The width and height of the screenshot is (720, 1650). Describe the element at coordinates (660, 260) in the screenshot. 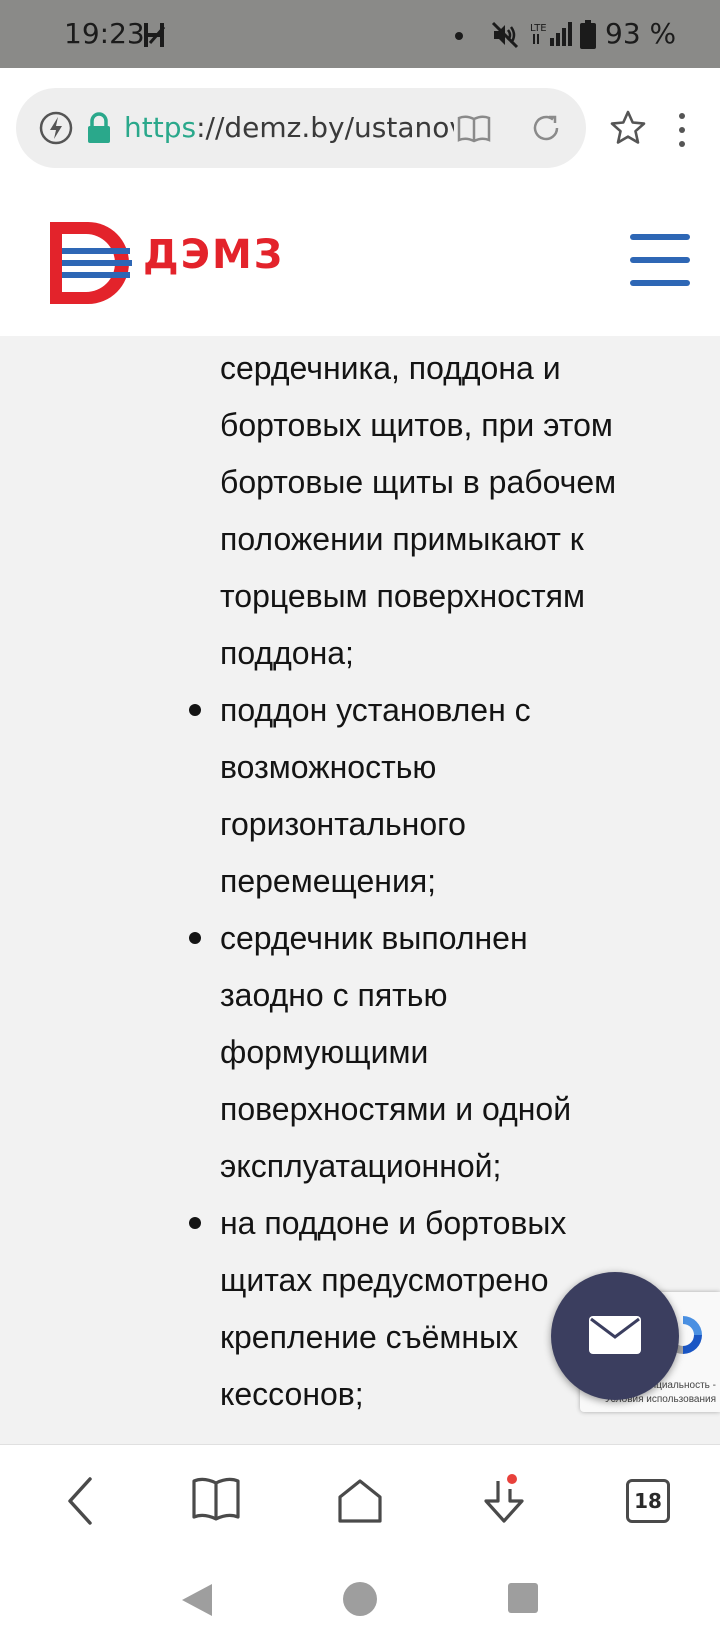

I see `hamburger-menu-icon` at that location.